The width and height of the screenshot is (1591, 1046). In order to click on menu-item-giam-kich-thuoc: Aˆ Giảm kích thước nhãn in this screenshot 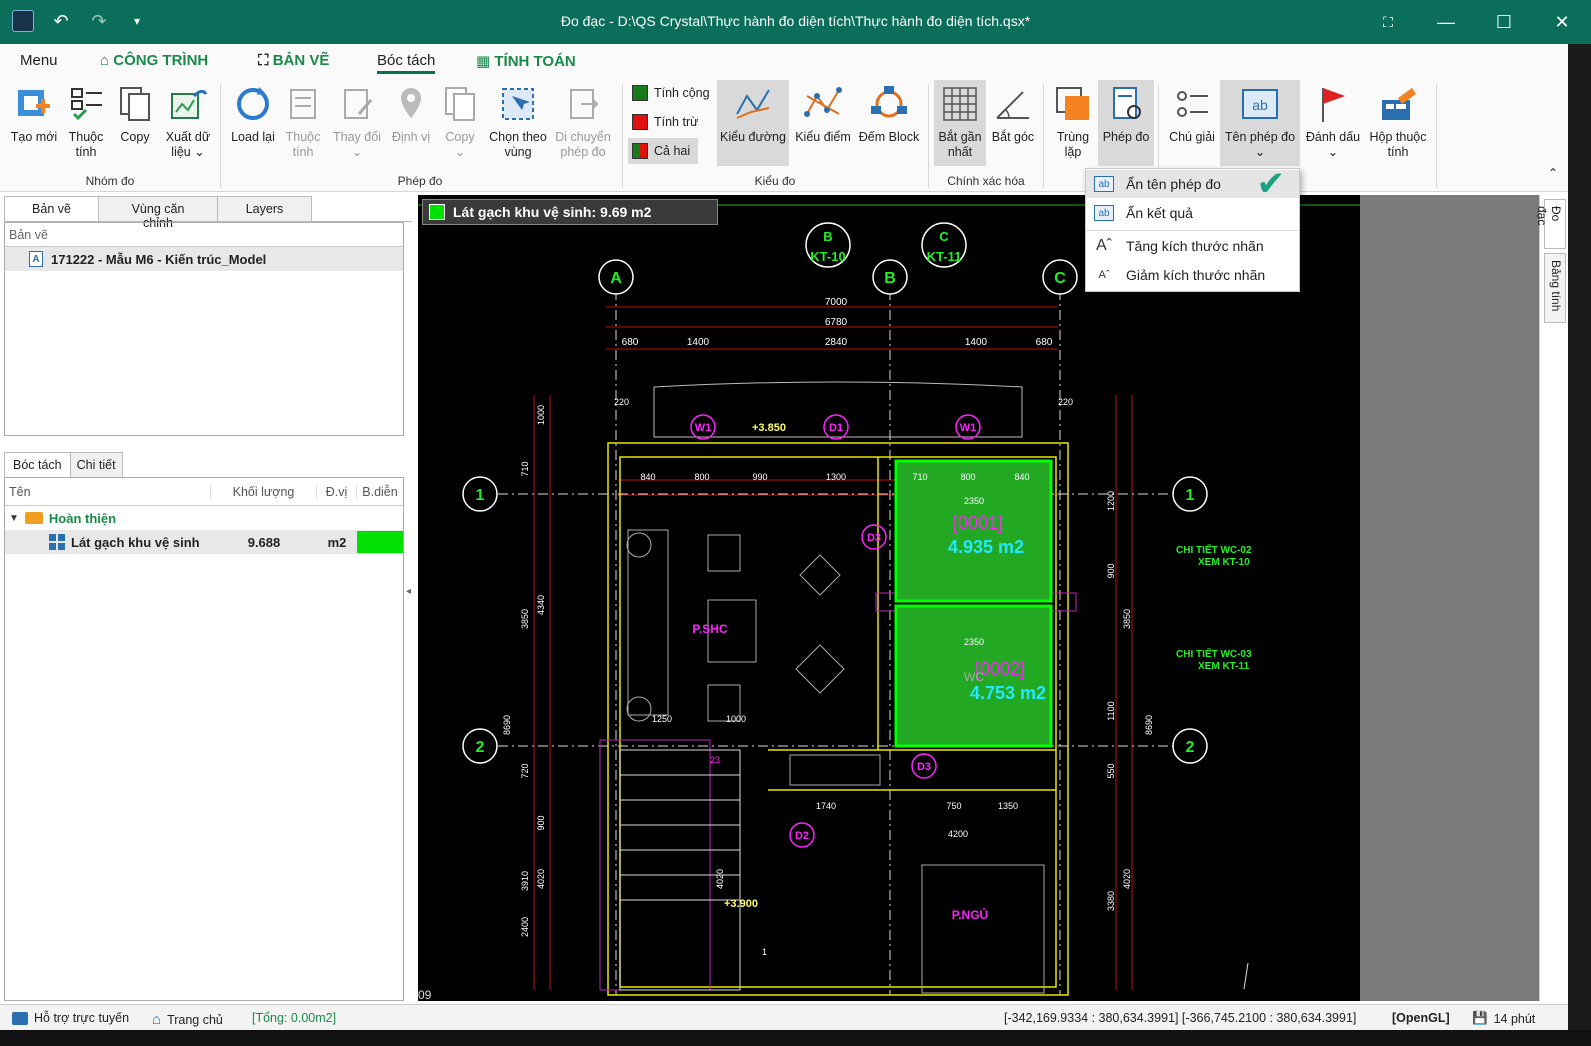, I will do `click(1192, 275)`.